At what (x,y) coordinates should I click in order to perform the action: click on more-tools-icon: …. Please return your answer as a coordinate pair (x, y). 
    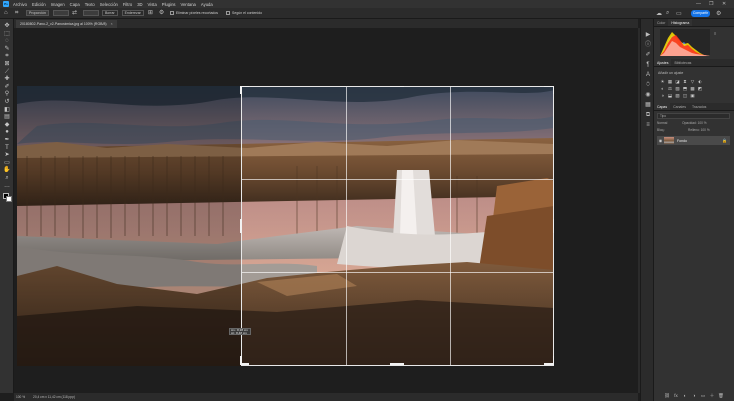
    Looking at the image, I should click on (7, 186).